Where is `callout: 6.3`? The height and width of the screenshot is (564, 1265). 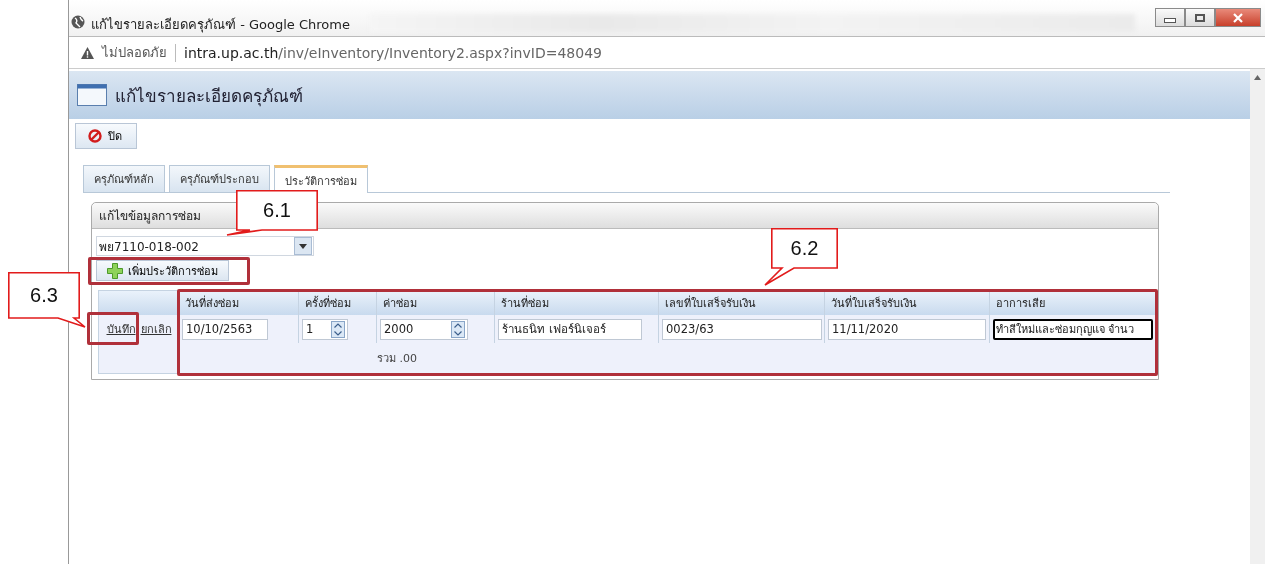 callout: 6.3 is located at coordinates (47, 300).